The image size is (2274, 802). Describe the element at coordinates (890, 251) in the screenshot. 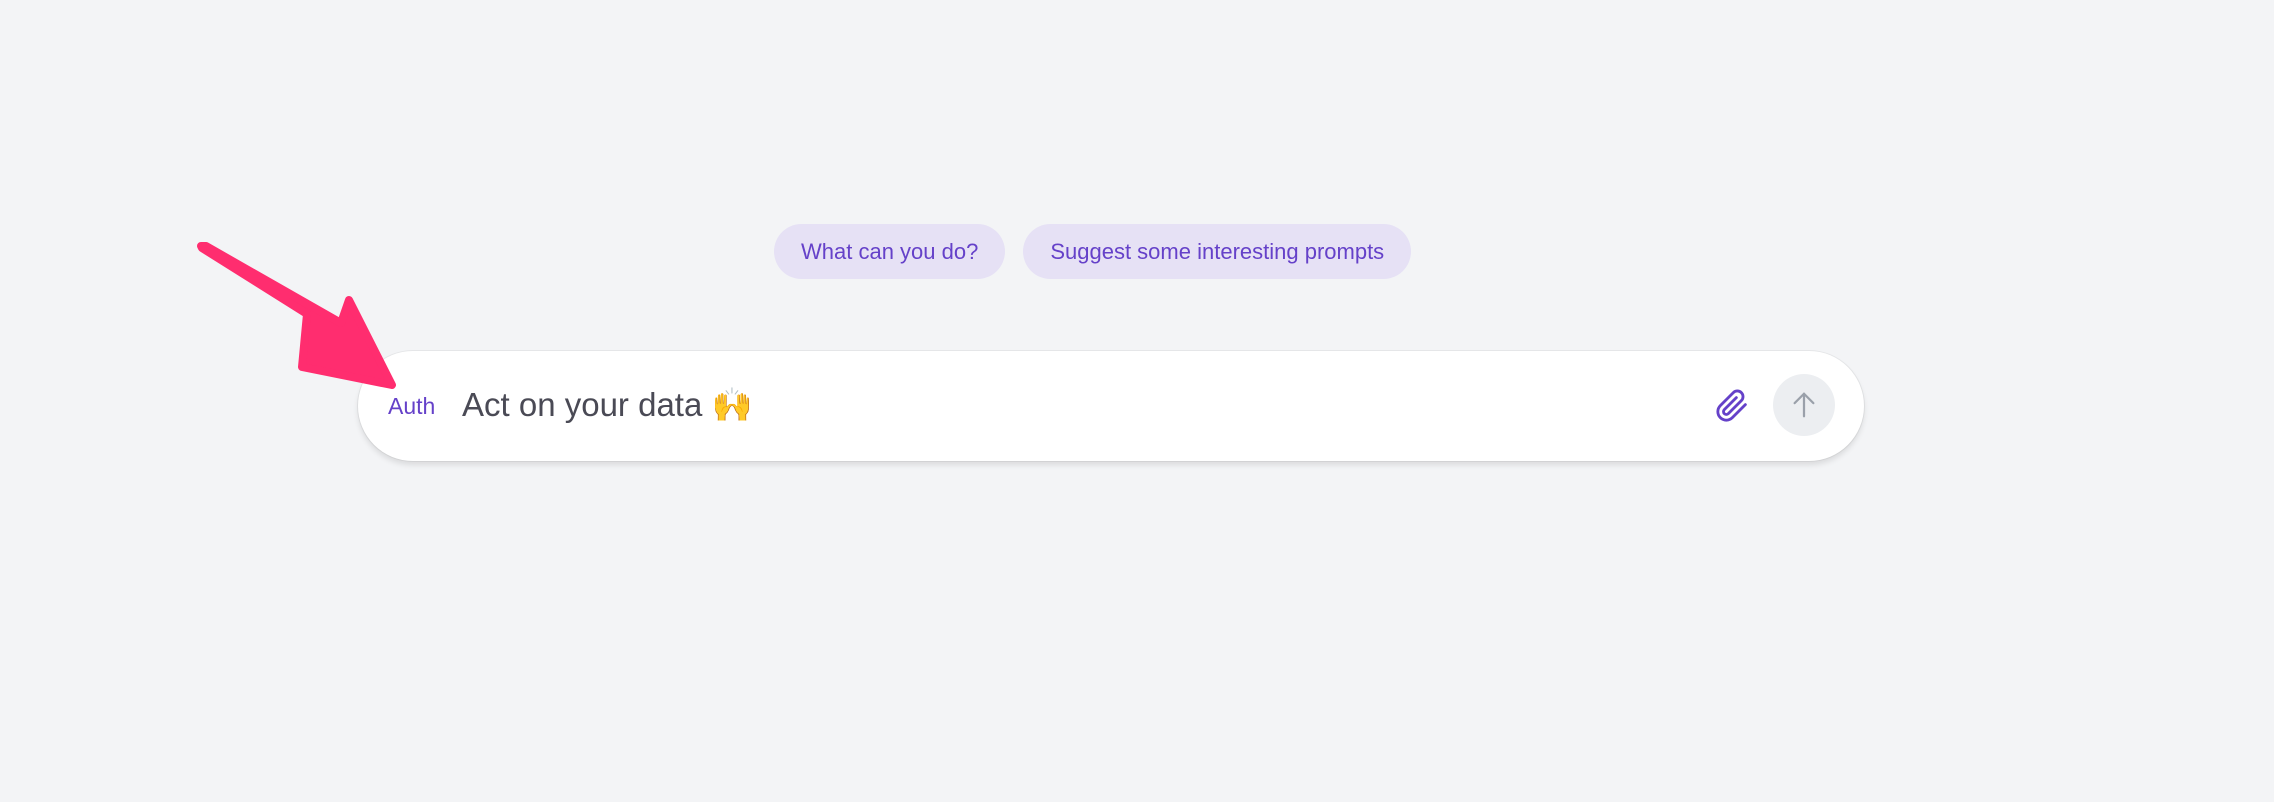

I see `suggestion-chip-what-can-you-do: What can you do?` at that location.